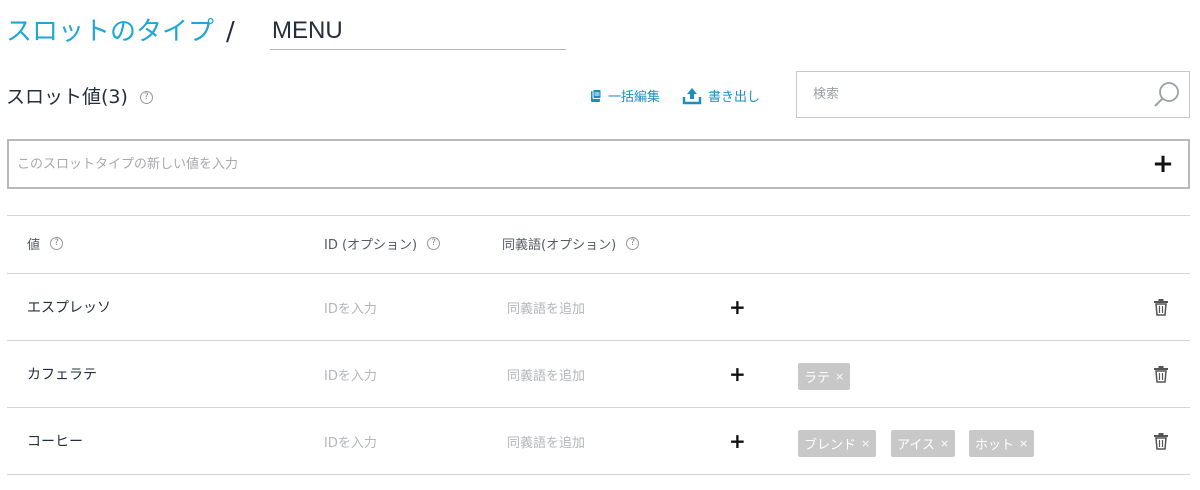 The height and width of the screenshot is (490, 1200). What do you see at coordinates (55, 441) in the screenshot?
I see `row-value: コーヒー` at bounding box center [55, 441].